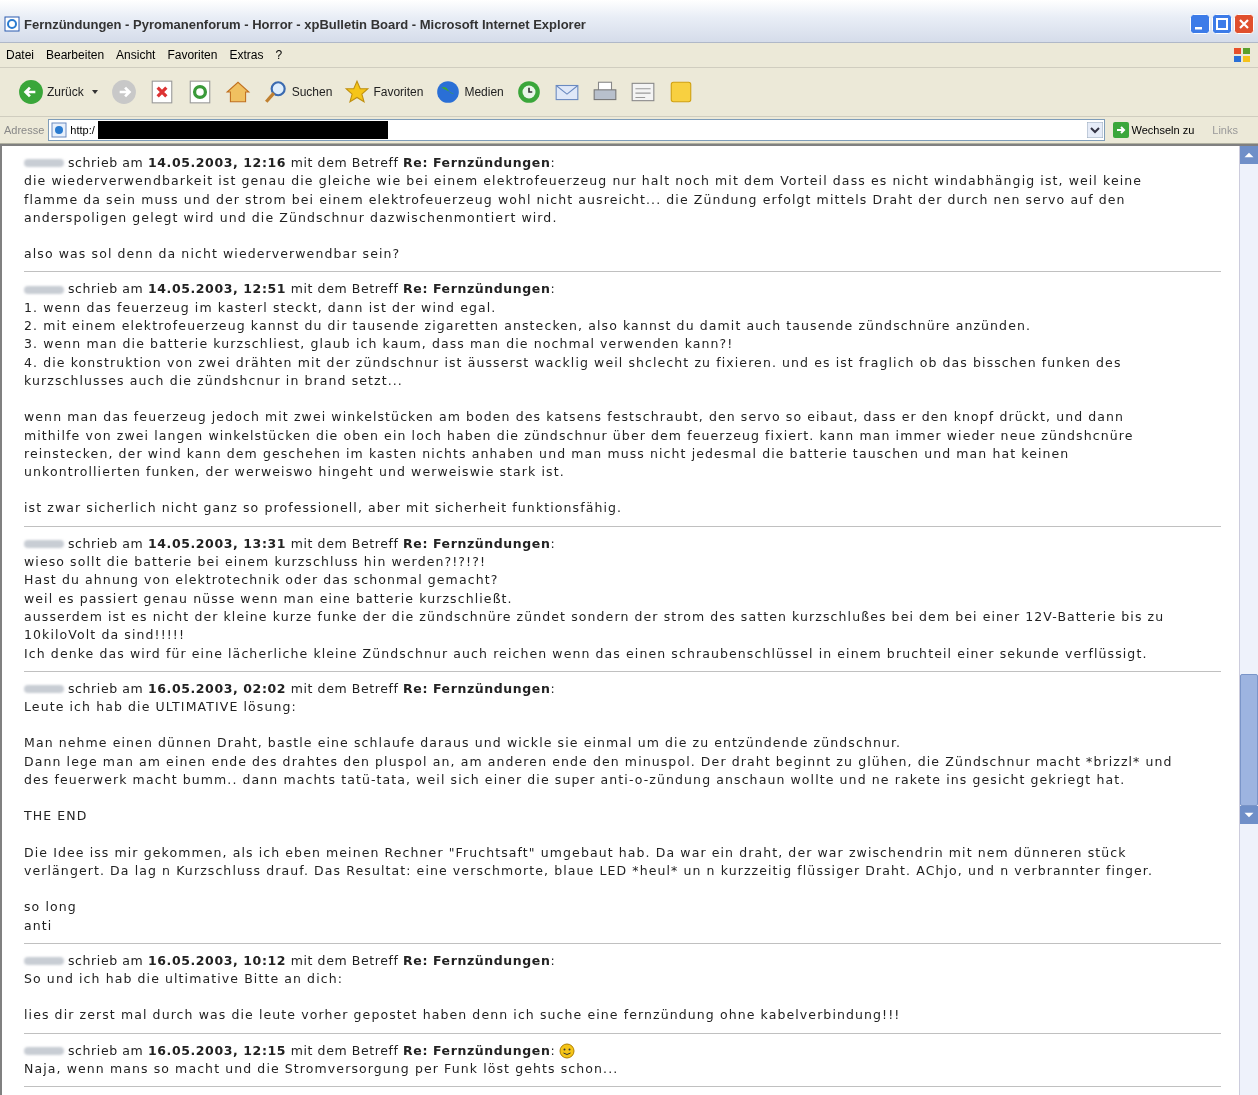 The height and width of the screenshot is (1095, 1258). Describe the element at coordinates (192, 55) in the screenshot. I see `menu-item: Favoriten` at that location.